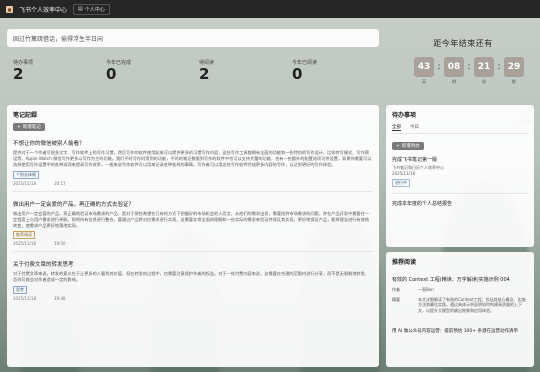 Image resolution: width=540 pixels, height=372 pixels. What do you see at coordinates (58, 39) in the screenshot?
I see `quote-text: 固过竹篱疏借话，偷得浮生半日闲` at bounding box center [58, 39].